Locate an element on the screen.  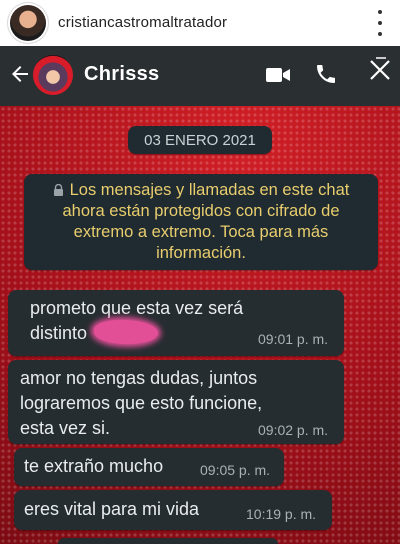
message-timestamp: 09:01 p. m. is located at coordinates (293, 339).